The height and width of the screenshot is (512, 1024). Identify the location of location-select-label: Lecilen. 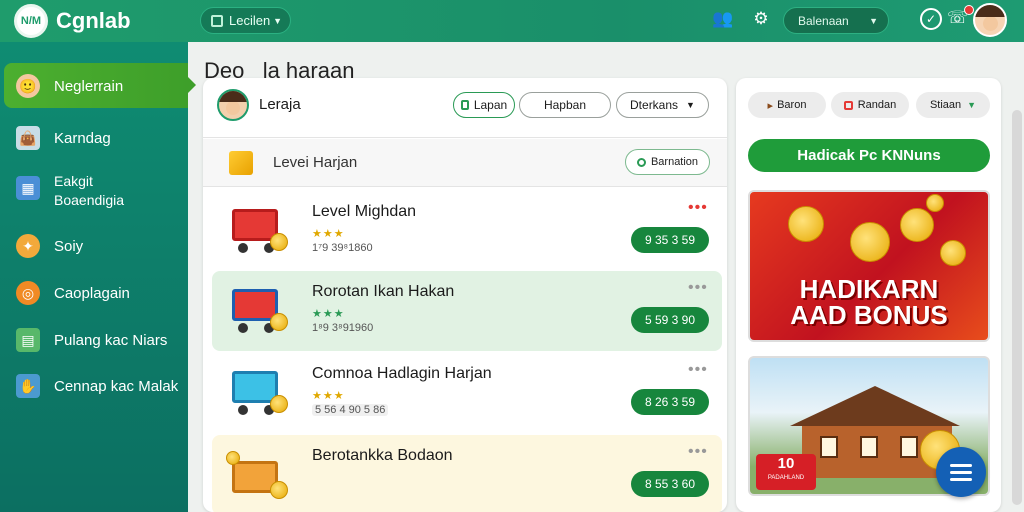
(250, 20).